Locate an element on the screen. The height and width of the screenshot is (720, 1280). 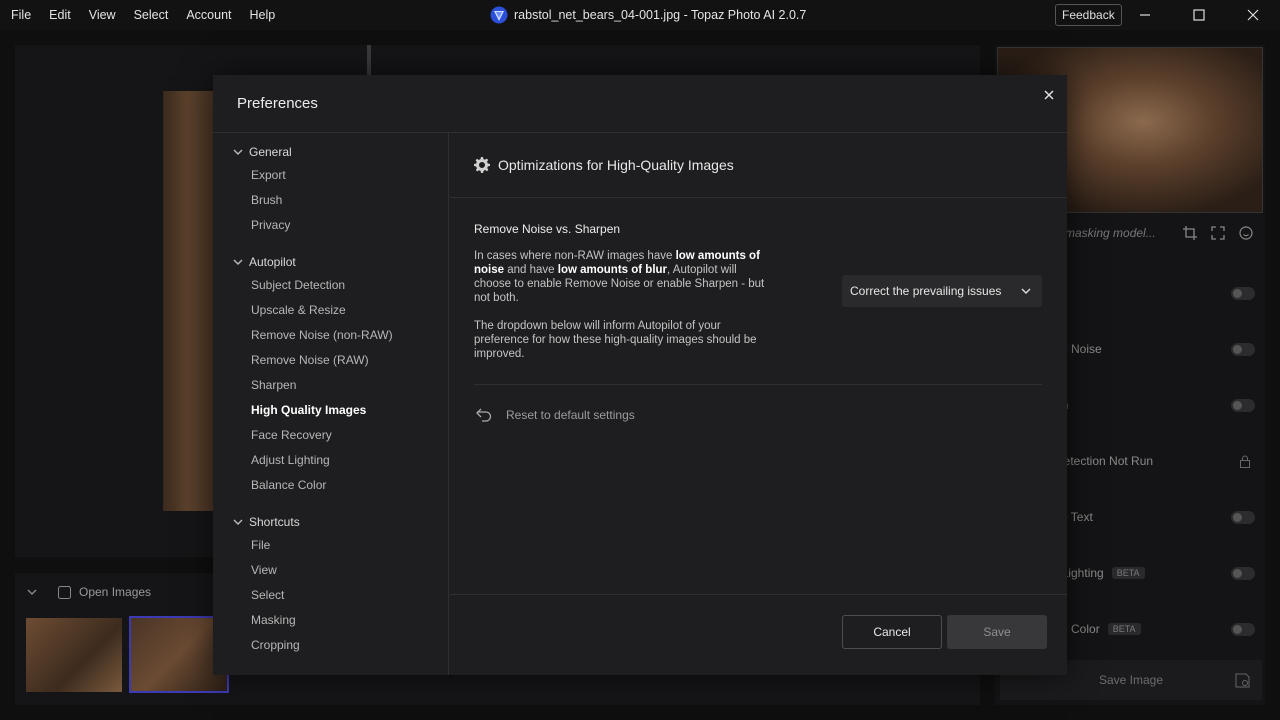
menu-bar: File Edit View Select Account Help is located at coordinates (142, 15).